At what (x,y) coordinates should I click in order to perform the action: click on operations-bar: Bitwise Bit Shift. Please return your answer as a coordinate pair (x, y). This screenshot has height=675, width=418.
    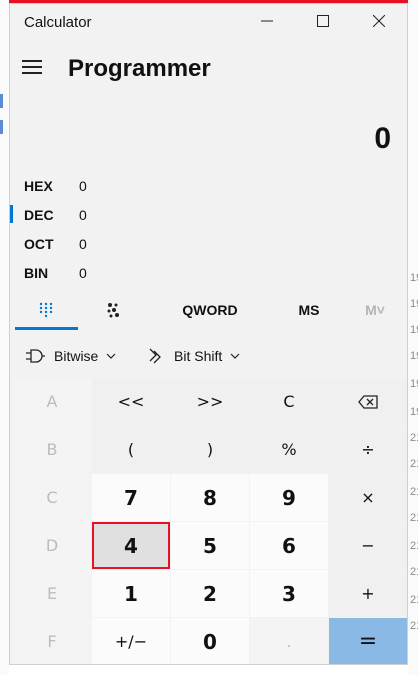
    Looking at the image, I should click on (208, 356).